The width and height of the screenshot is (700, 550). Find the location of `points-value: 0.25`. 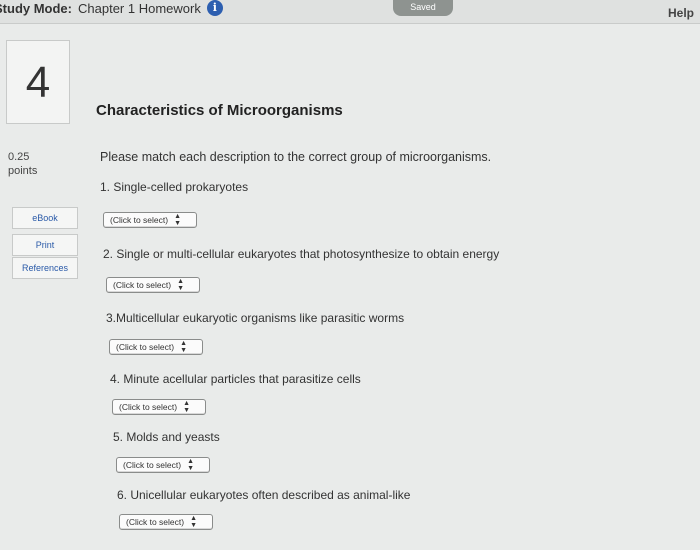

points-value: 0.25 is located at coordinates (19, 157).